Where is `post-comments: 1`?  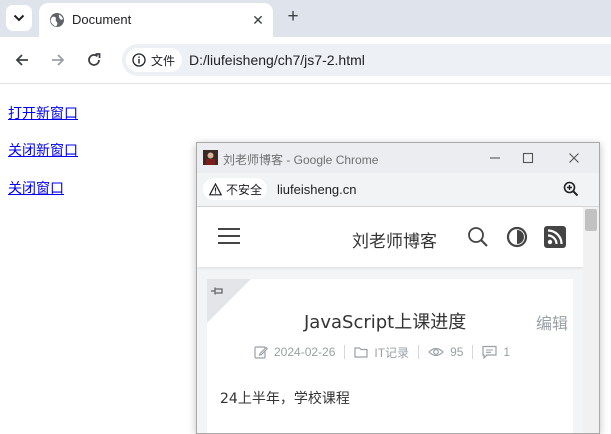
post-comments: 1 is located at coordinates (496, 352).